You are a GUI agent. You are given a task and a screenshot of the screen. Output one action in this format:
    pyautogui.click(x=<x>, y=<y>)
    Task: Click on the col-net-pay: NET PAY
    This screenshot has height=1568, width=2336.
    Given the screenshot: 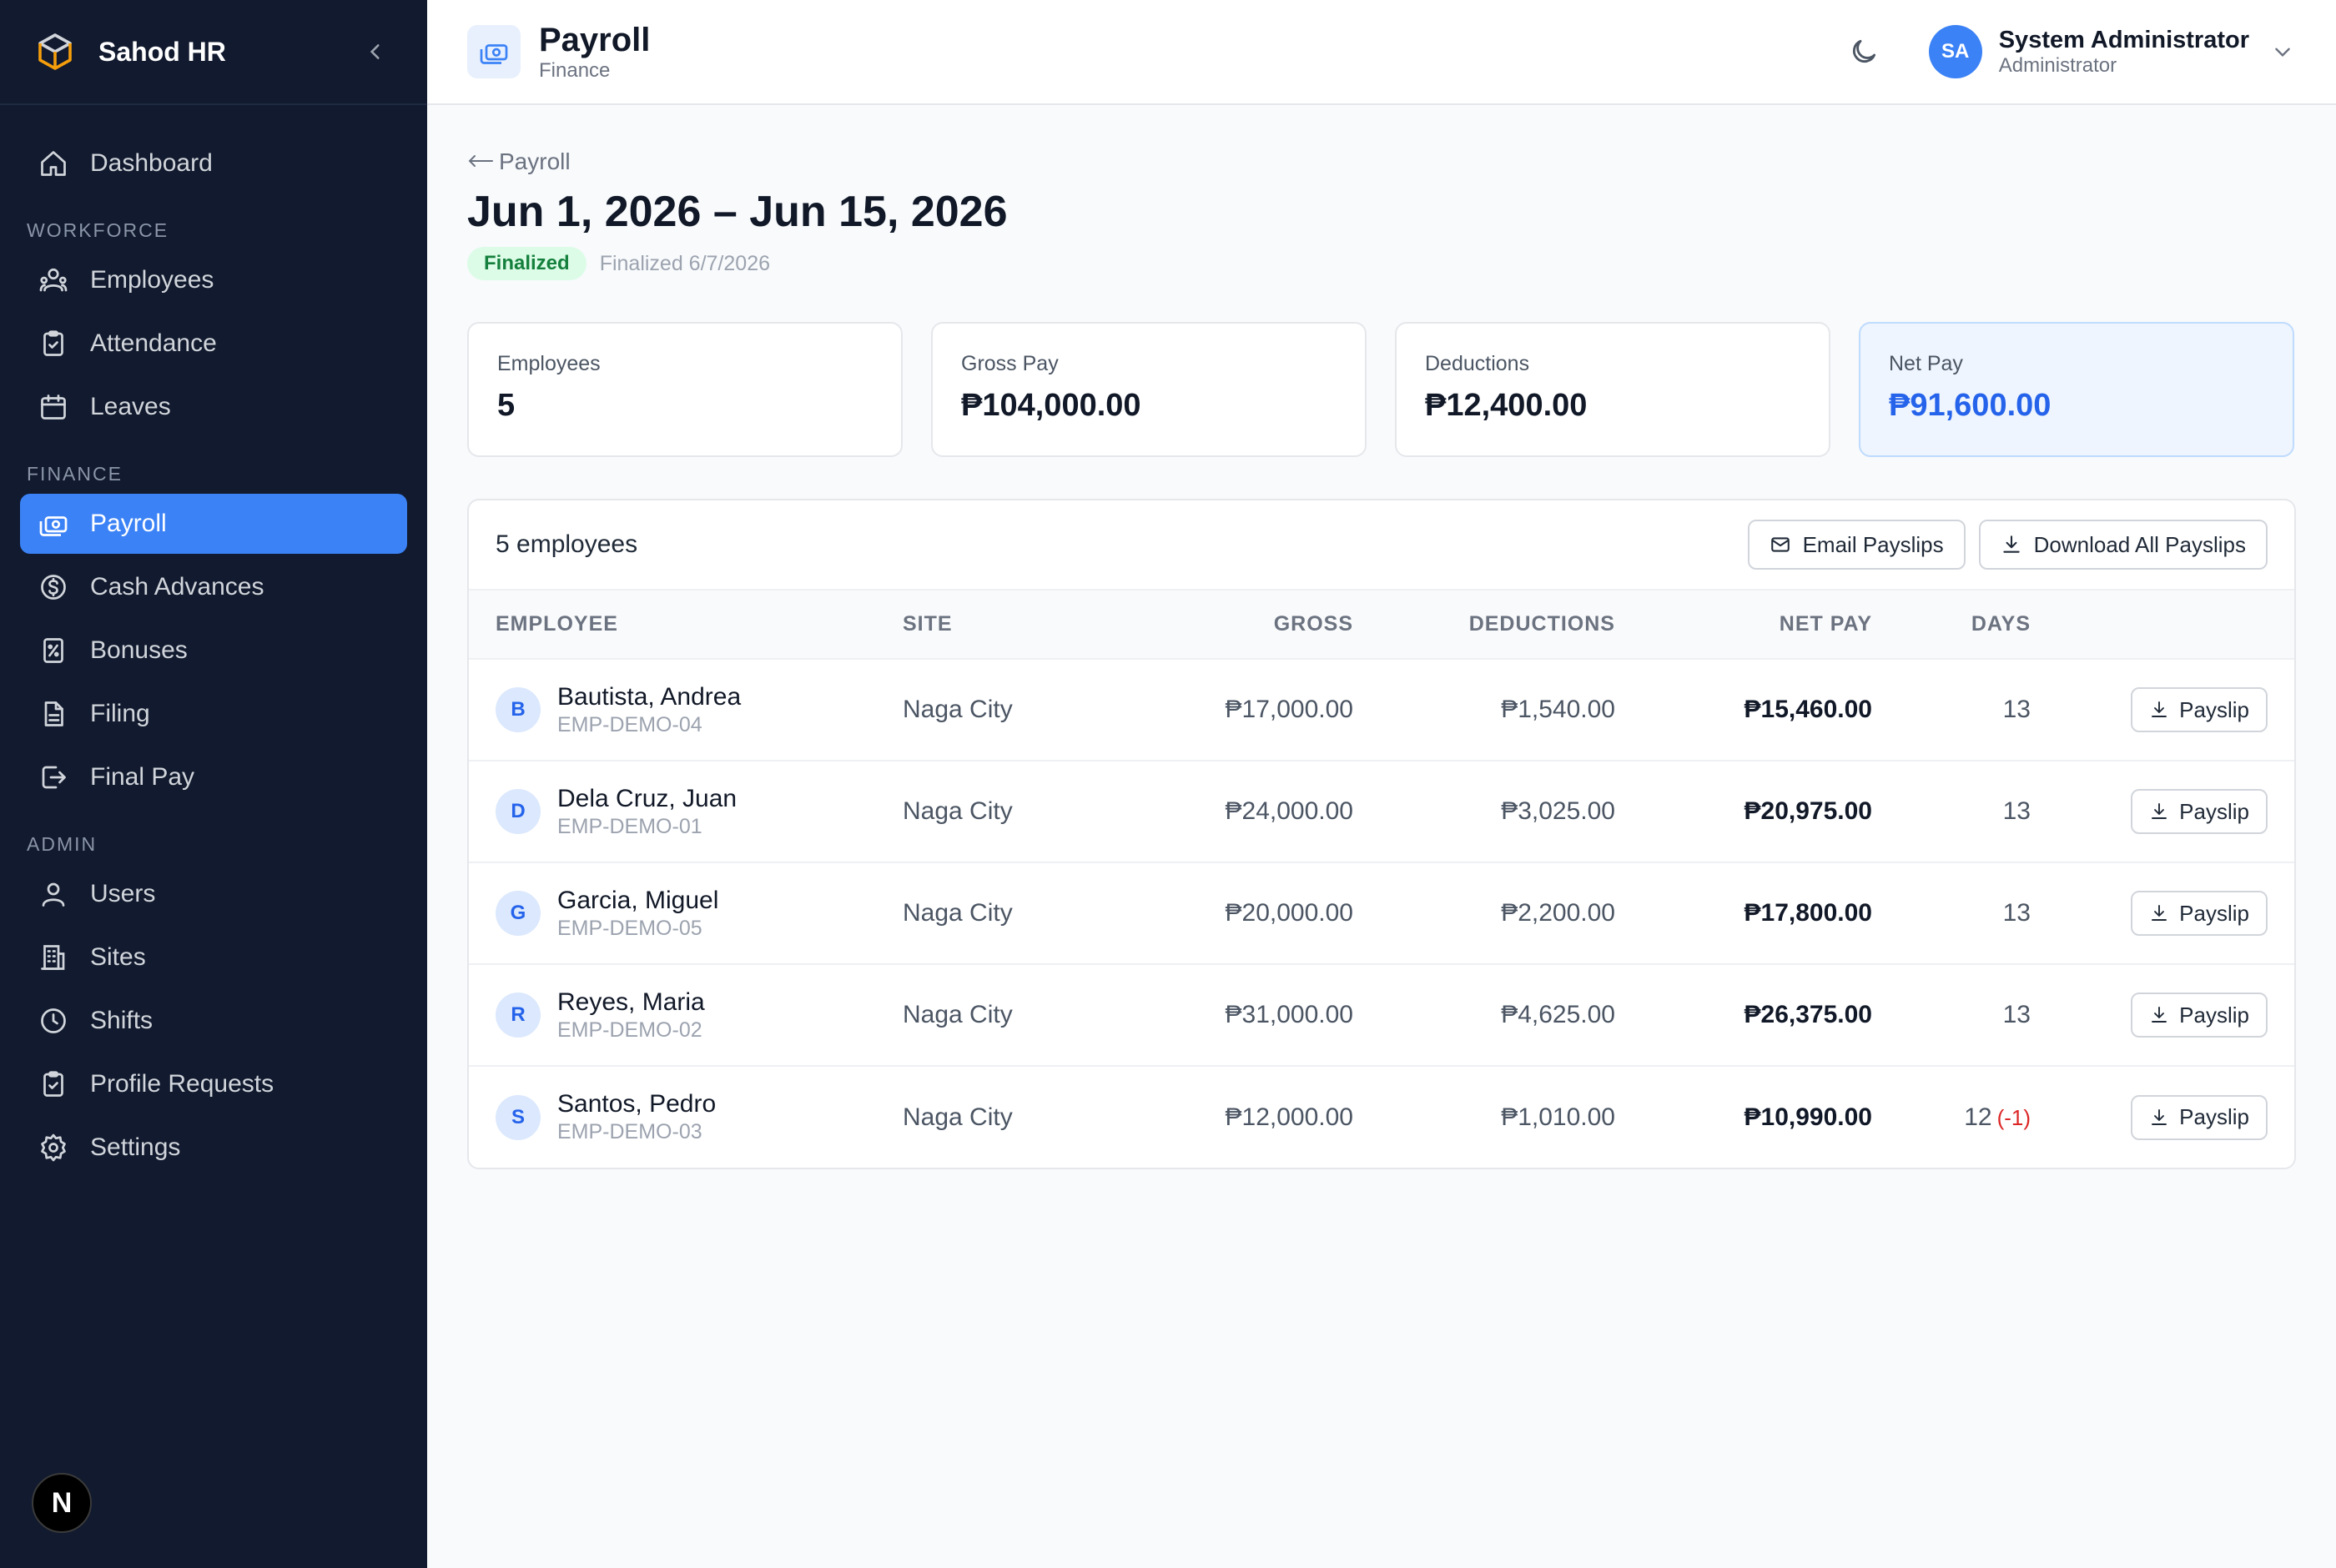 What is the action you would take?
    pyautogui.click(x=1743, y=625)
    